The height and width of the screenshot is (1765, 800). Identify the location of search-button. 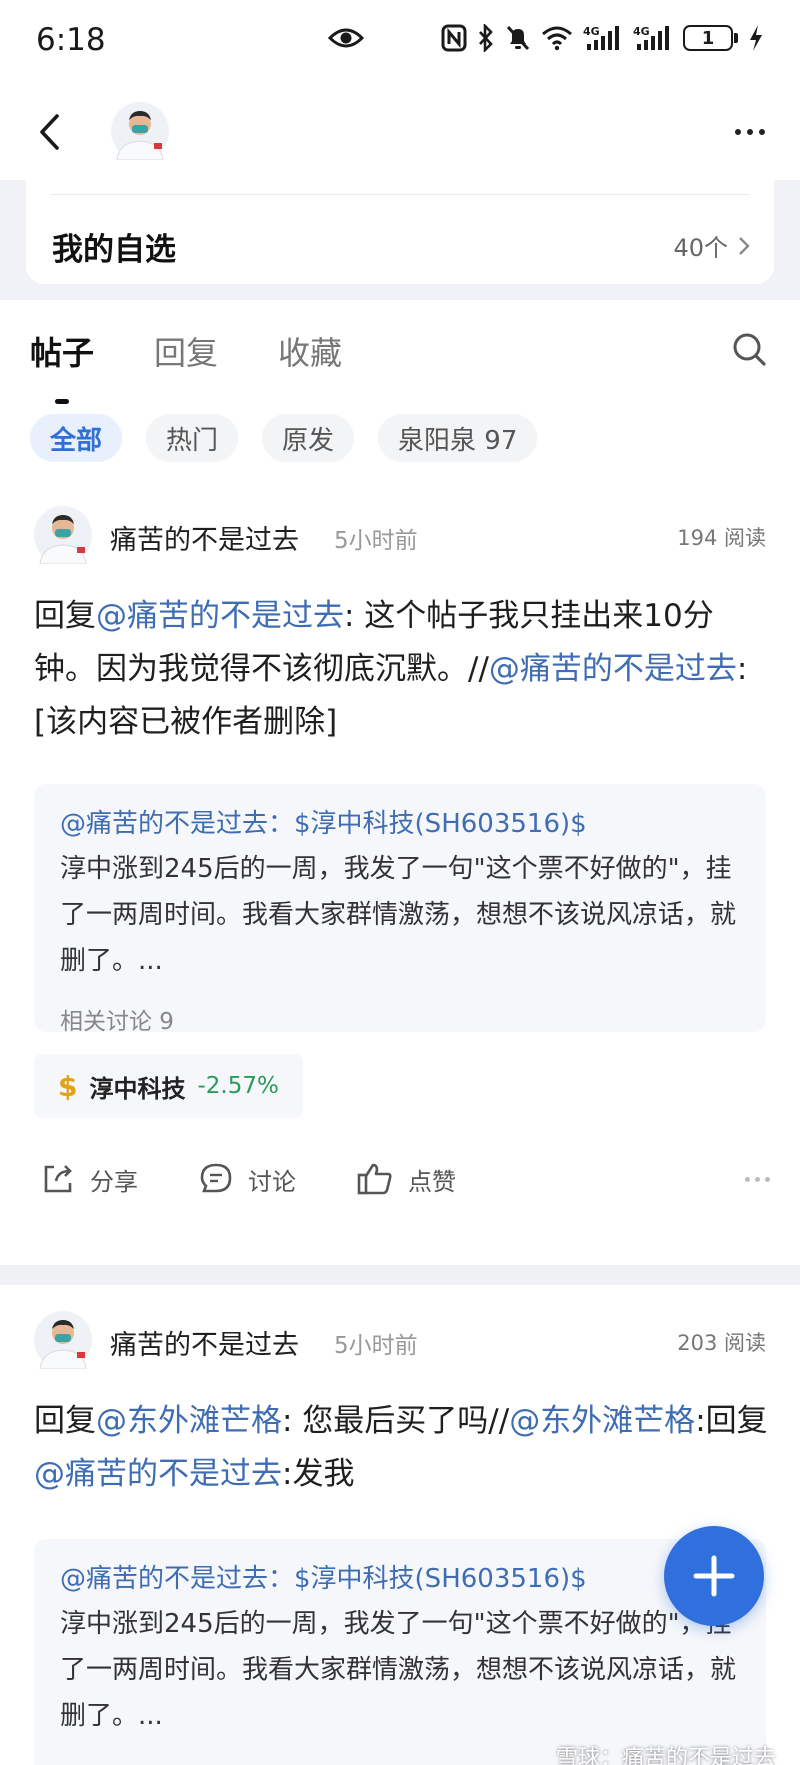
(750, 350).